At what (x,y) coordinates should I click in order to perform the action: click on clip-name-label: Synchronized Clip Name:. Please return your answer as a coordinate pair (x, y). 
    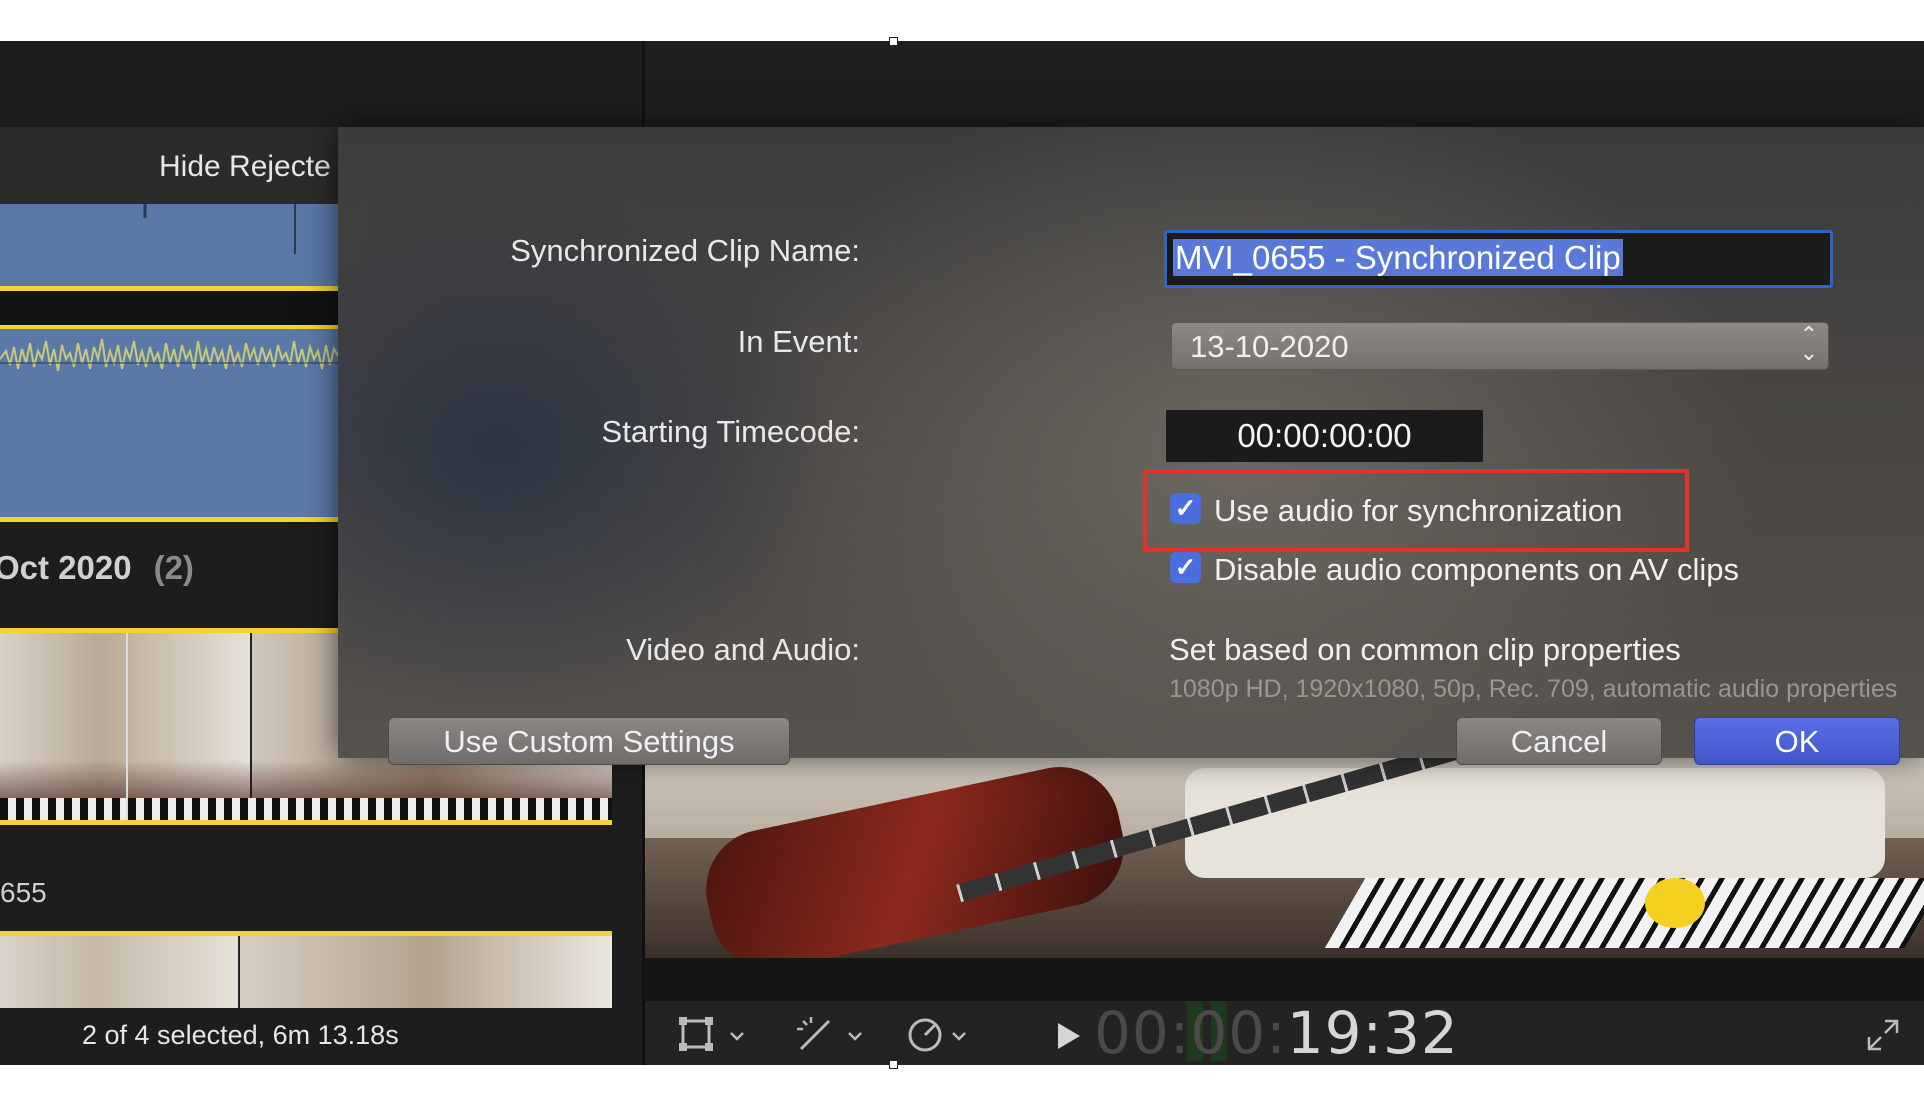
    Looking at the image, I should click on (685, 250).